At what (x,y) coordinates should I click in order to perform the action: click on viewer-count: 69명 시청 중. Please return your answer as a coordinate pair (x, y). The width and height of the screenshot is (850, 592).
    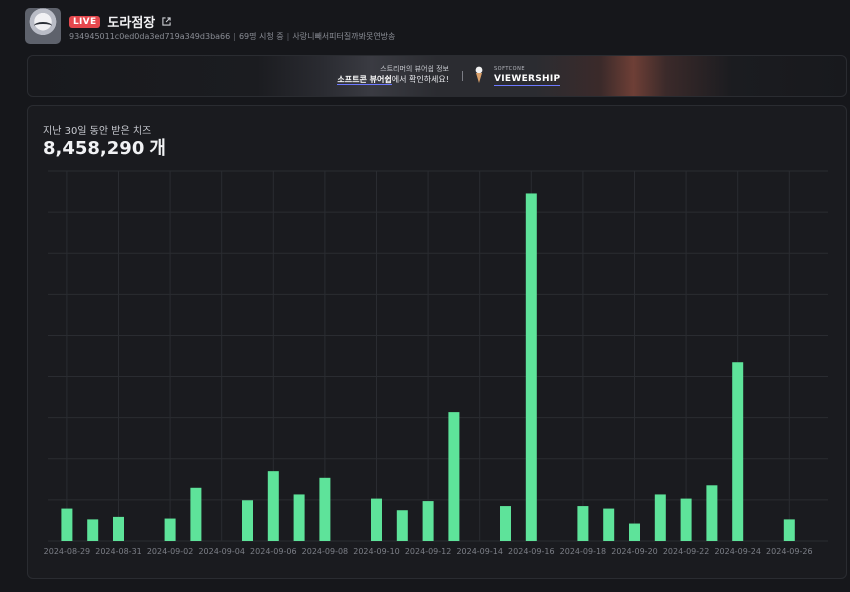
    Looking at the image, I should click on (261, 36).